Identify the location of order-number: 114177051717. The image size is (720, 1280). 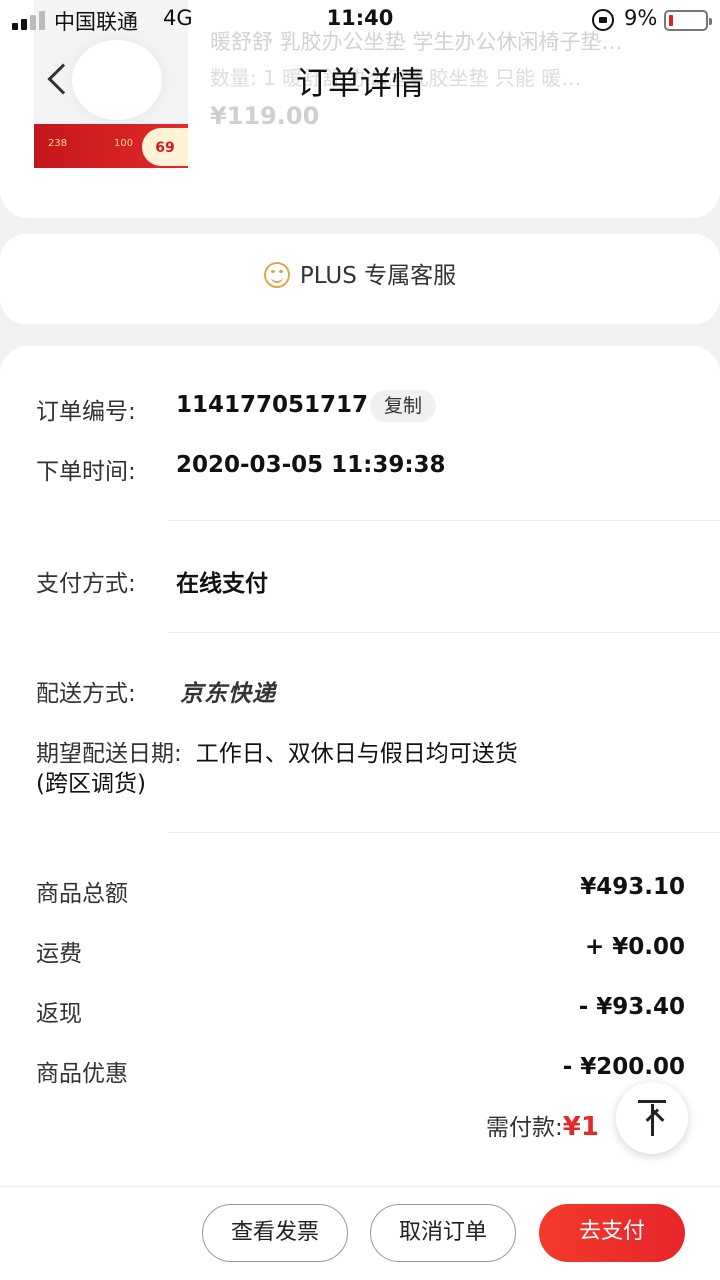
(272, 405).